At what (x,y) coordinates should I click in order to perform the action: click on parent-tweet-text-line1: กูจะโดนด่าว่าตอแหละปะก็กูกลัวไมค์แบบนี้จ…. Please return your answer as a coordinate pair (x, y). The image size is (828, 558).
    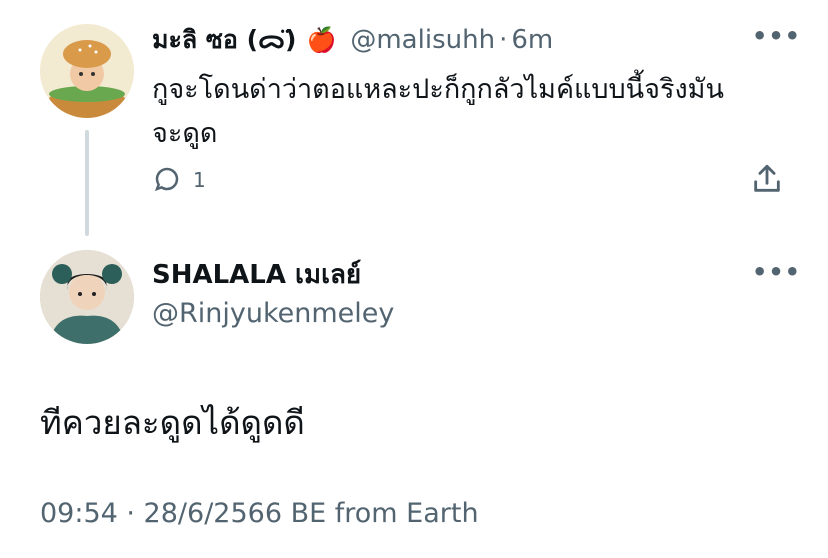
    Looking at the image, I should click on (438, 89).